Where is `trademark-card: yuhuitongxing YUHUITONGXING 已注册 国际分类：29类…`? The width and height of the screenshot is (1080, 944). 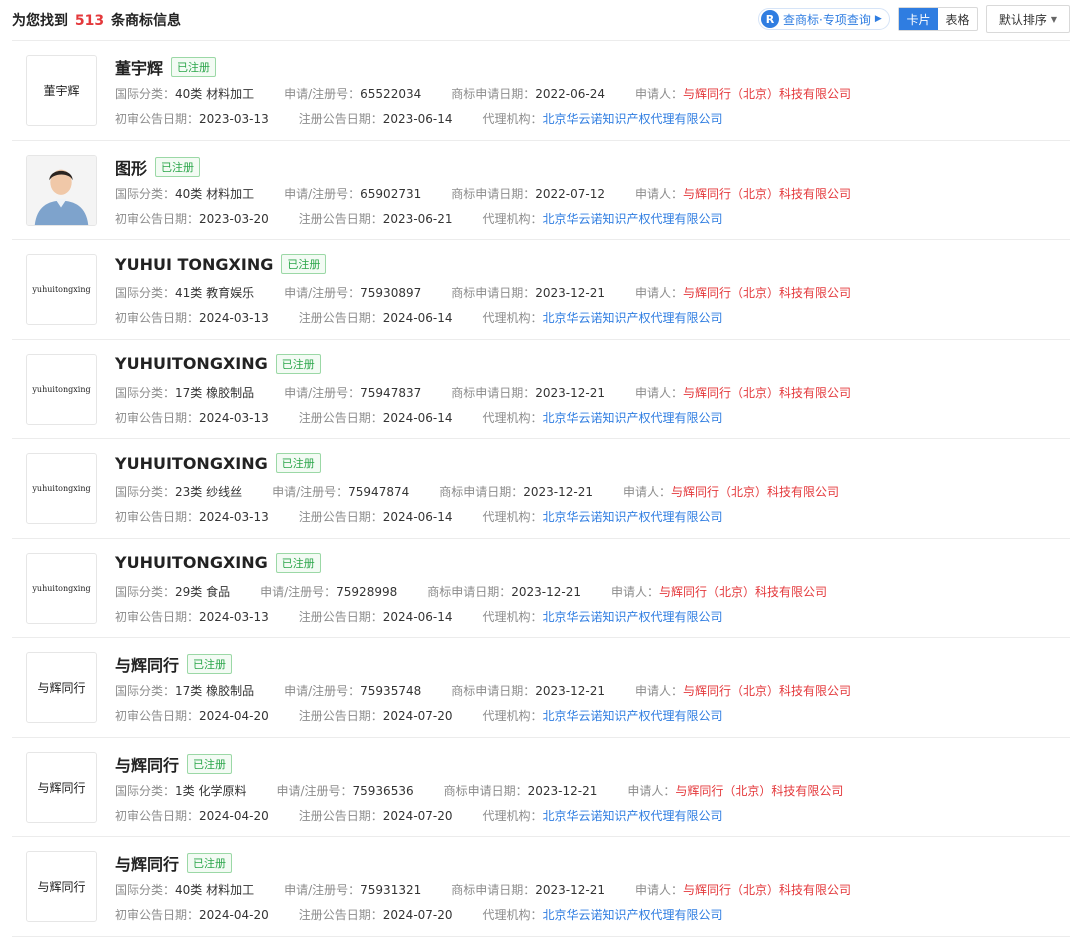 trademark-card: yuhuitongxing YUHUITONGXING 已注册 国际分类：29类… is located at coordinates (541, 588).